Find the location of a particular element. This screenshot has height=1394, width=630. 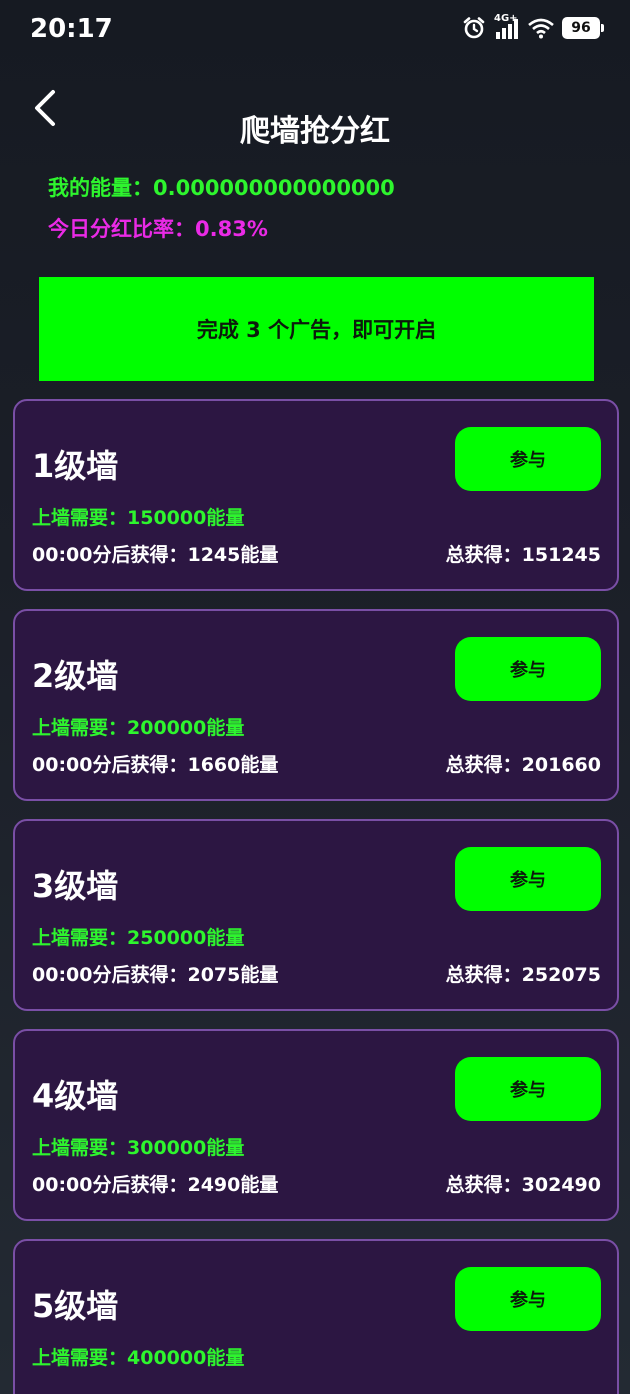

energy-label: 我的能量： is located at coordinates (100, 188).